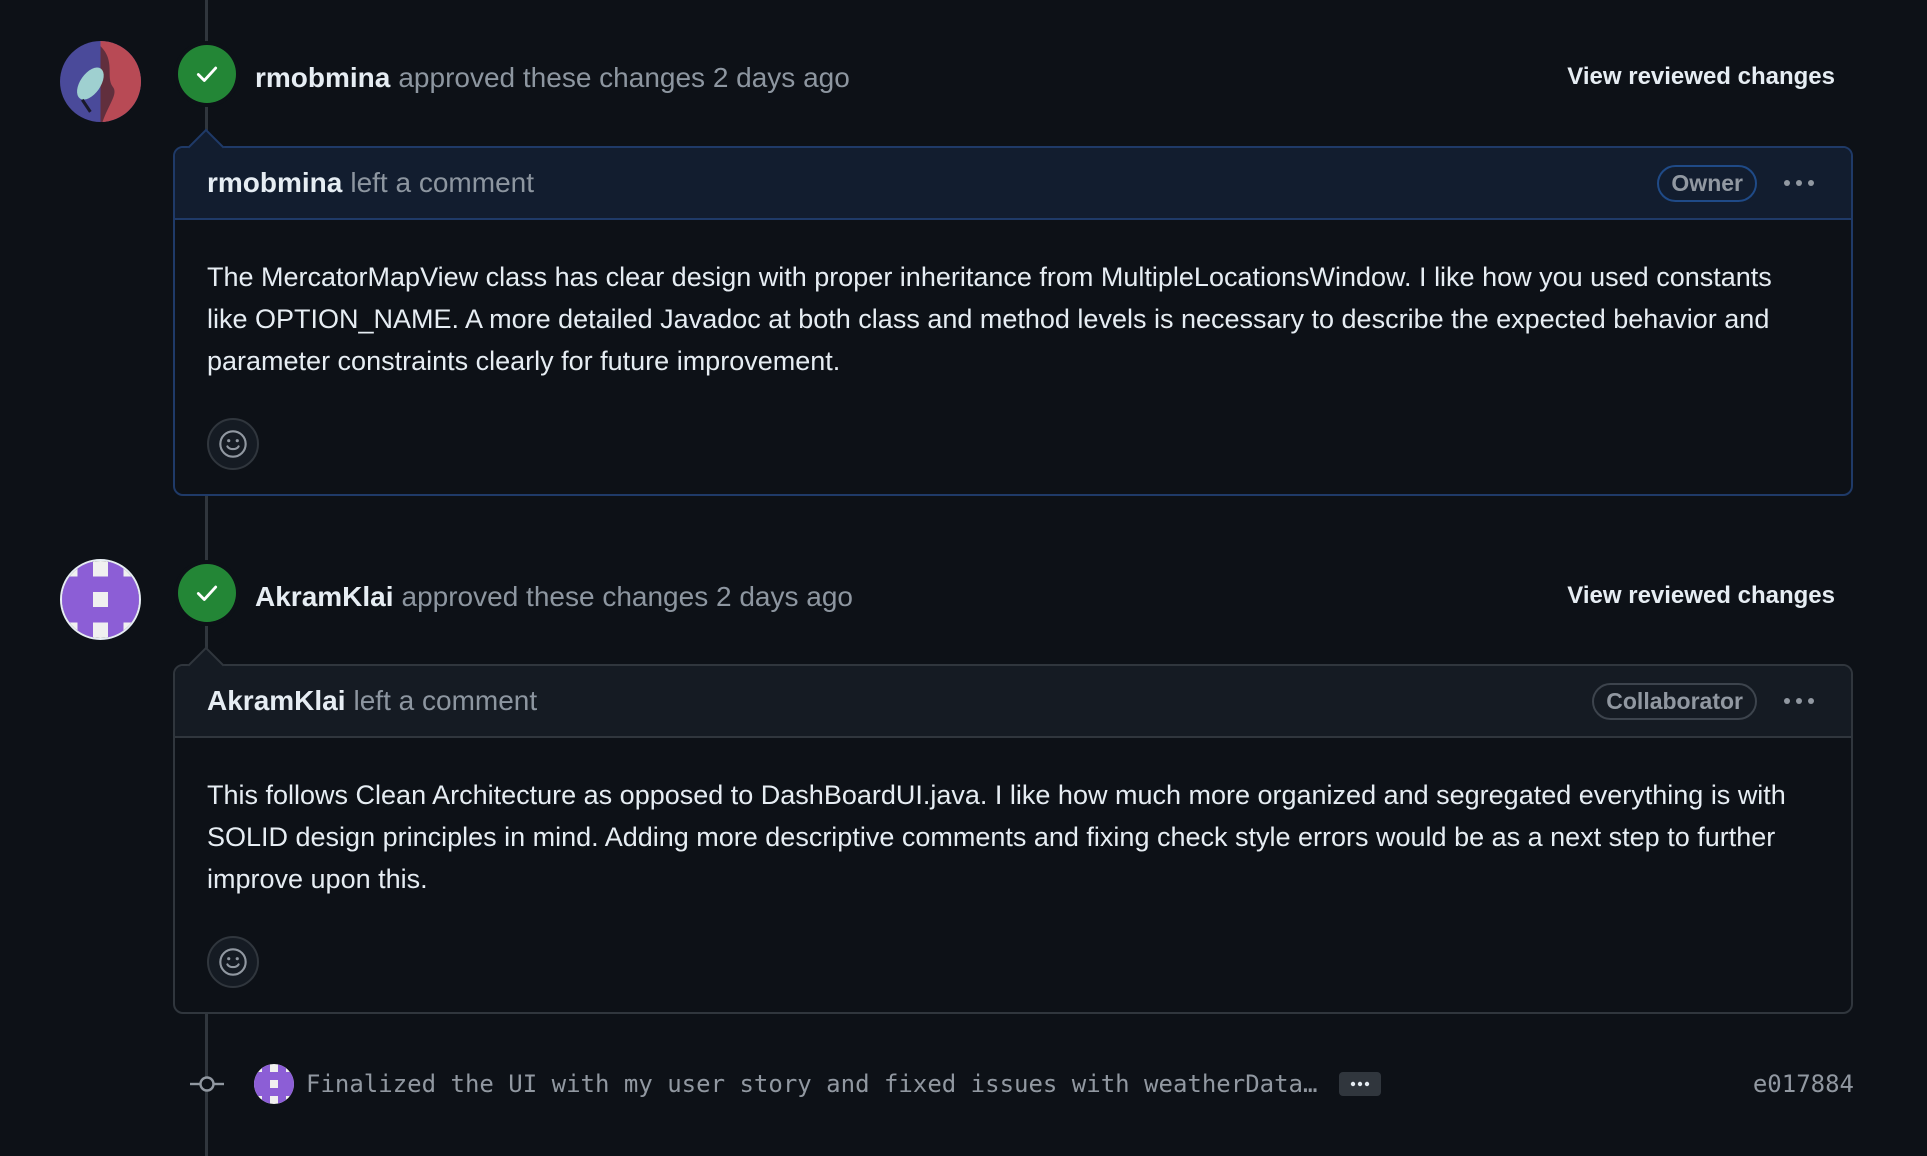 The width and height of the screenshot is (1927, 1156). What do you see at coordinates (274, 1084) in the screenshot?
I see `commit-author-avatar` at bounding box center [274, 1084].